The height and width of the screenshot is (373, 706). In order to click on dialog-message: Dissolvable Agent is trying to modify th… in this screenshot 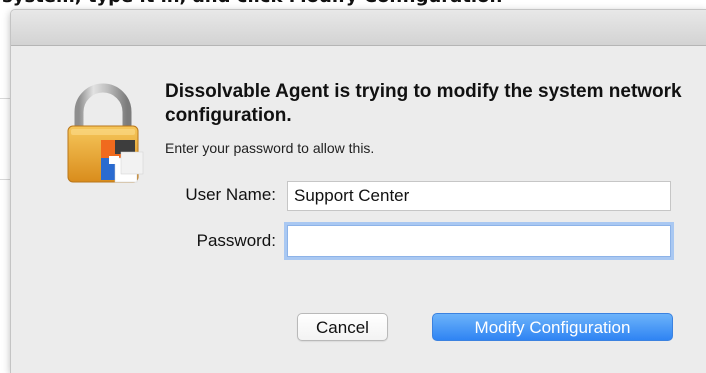, I will do `click(423, 103)`.